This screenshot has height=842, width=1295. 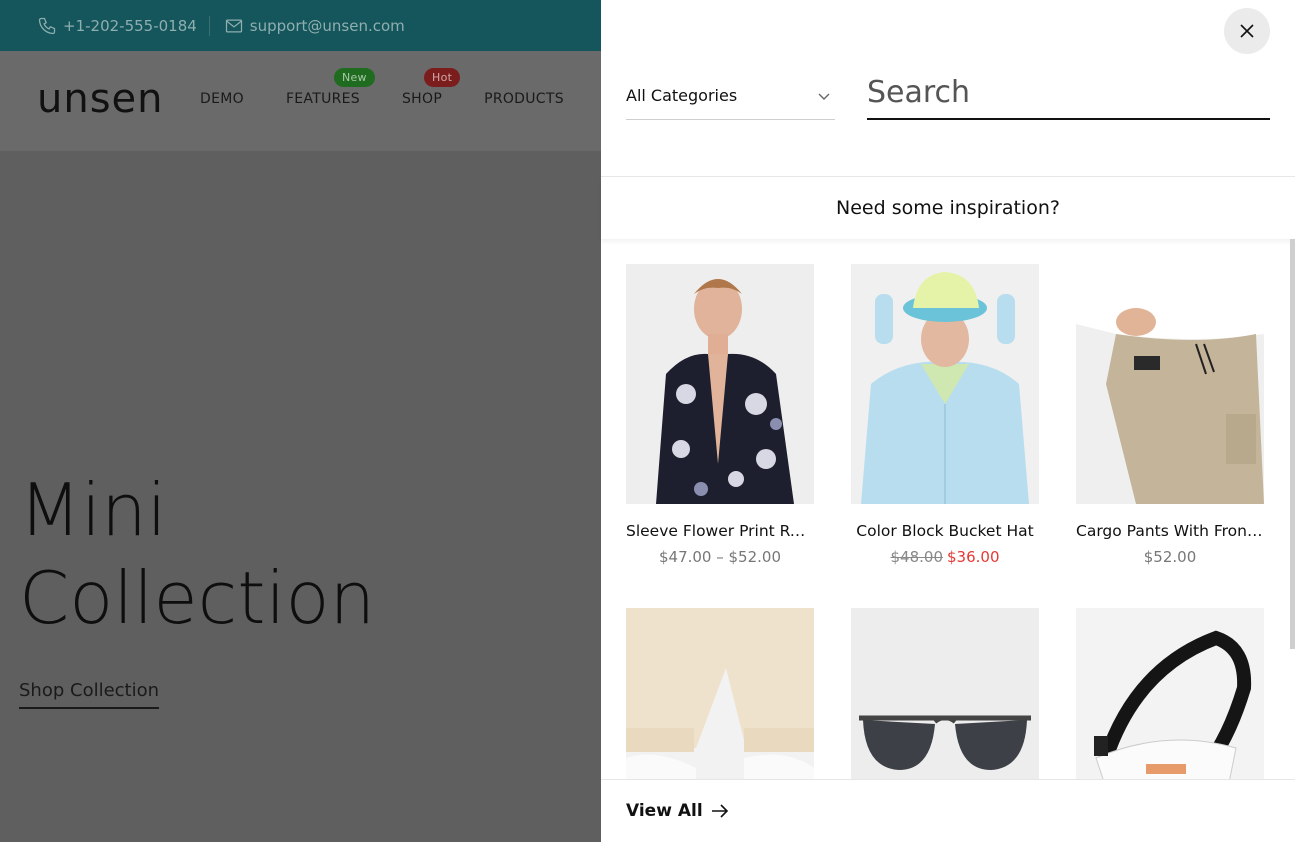 I want to click on belt-bag-image, so click(x=1170, y=693).